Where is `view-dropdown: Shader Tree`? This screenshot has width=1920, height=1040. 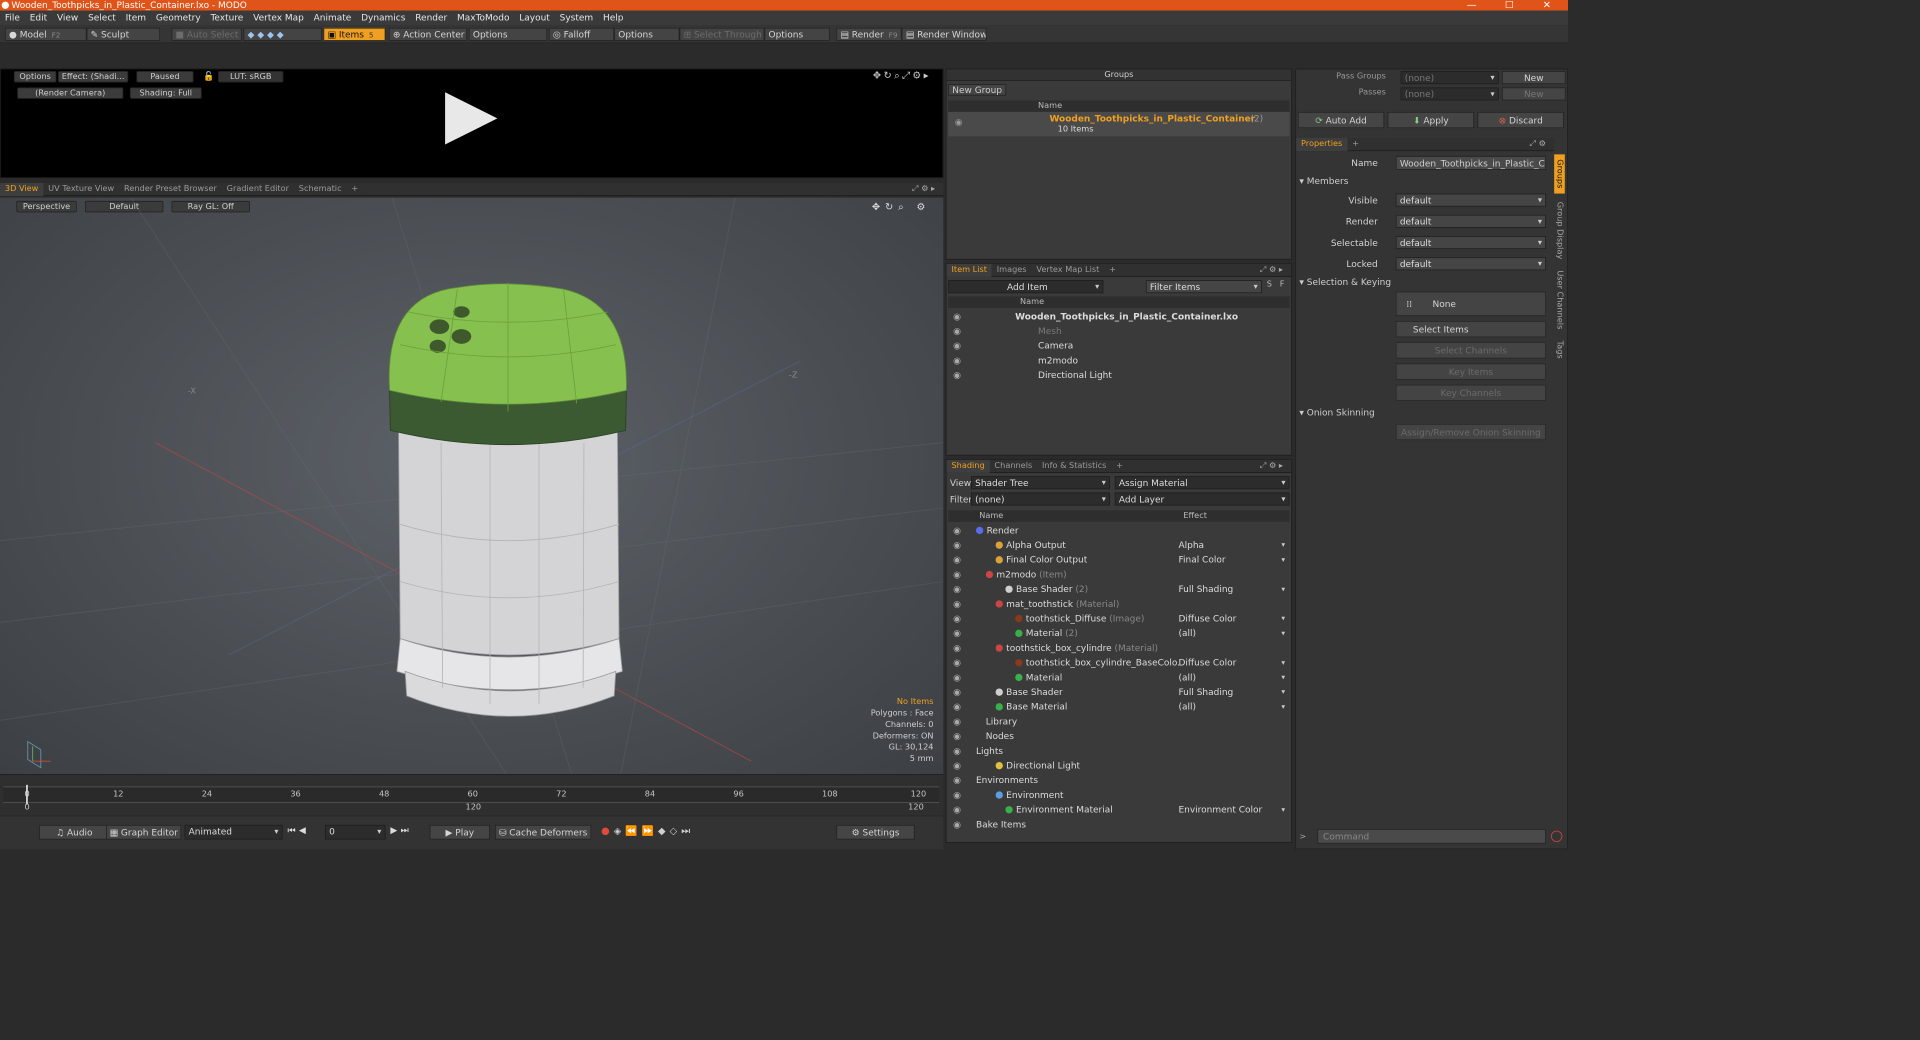
view-dropdown: Shader Tree is located at coordinates (1040, 483).